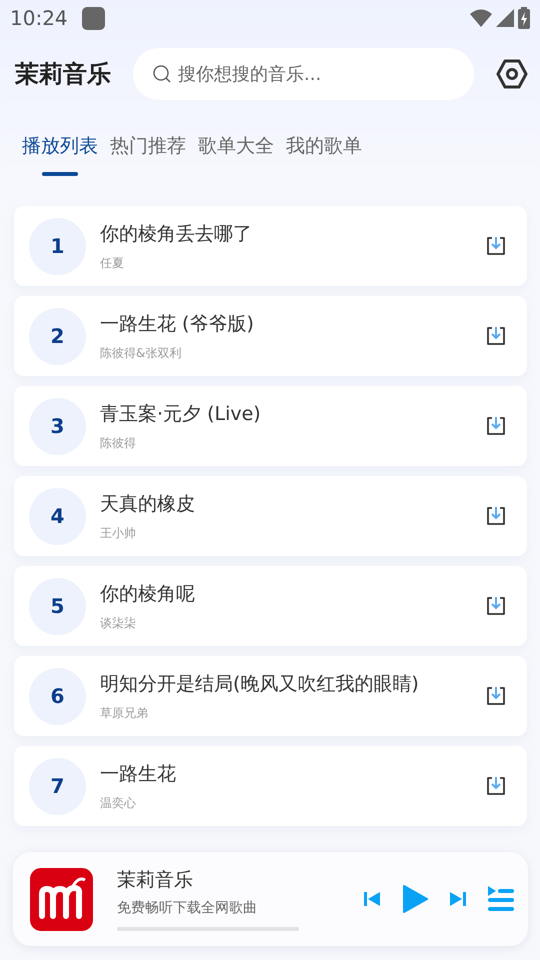 The width and height of the screenshot is (540, 960). I want to click on song-artist: 王小帅, so click(118, 533).